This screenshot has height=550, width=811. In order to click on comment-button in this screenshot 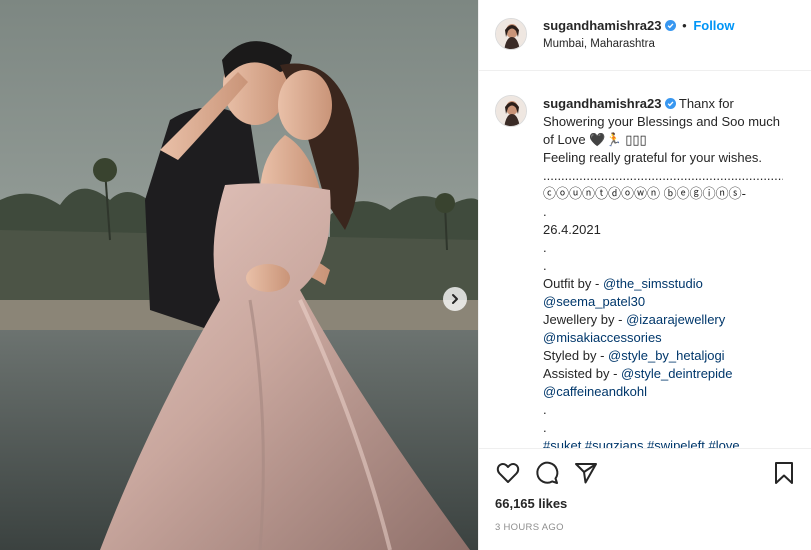, I will do `click(547, 473)`.